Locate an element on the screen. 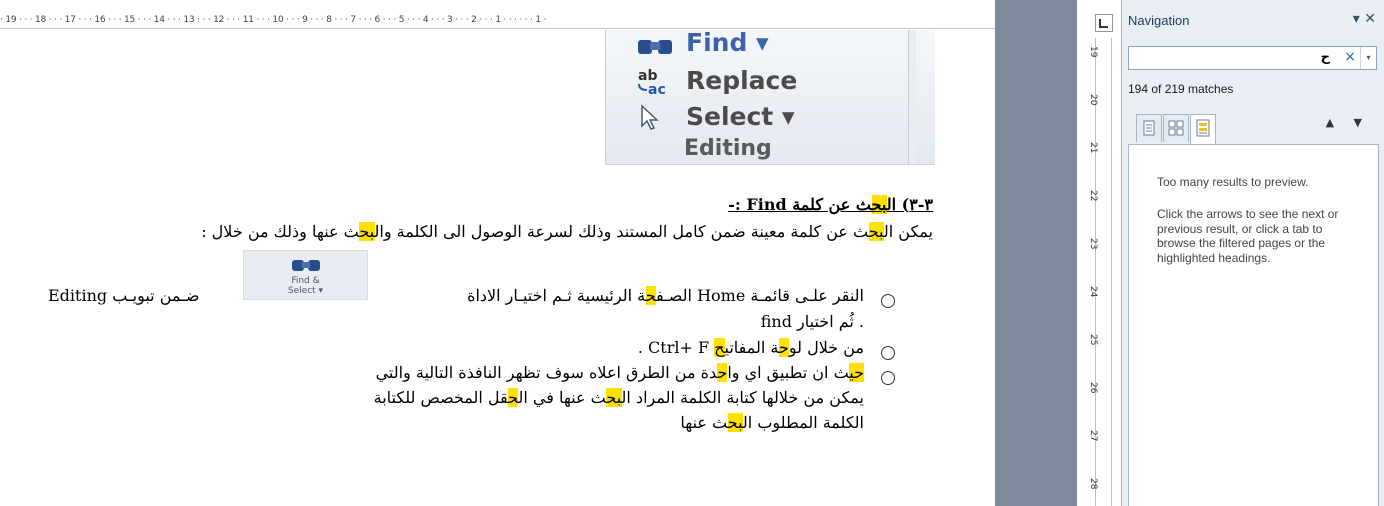  vertical-ruler: 19 20 21 22 23 24 25 26 27 28 is located at coordinates (1100, 272).